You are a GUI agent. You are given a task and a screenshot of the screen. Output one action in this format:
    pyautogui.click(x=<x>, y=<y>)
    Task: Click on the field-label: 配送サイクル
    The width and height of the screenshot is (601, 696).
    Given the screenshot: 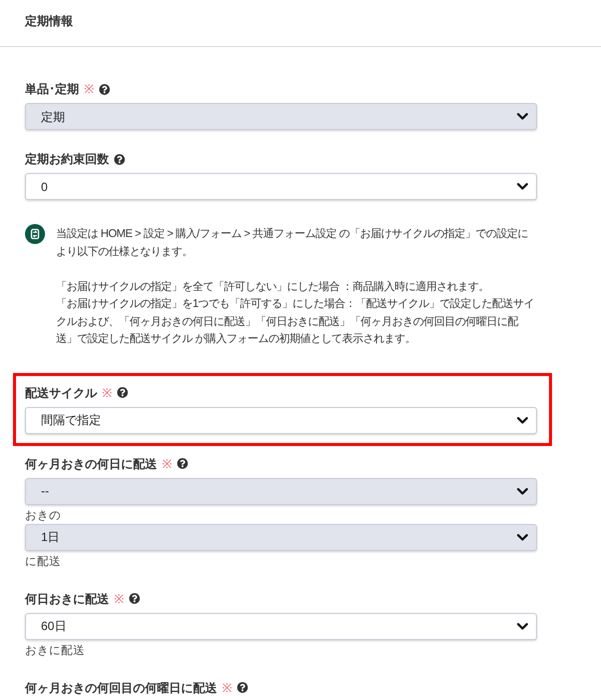 What is the action you would take?
    pyautogui.click(x=61, y=393)
    